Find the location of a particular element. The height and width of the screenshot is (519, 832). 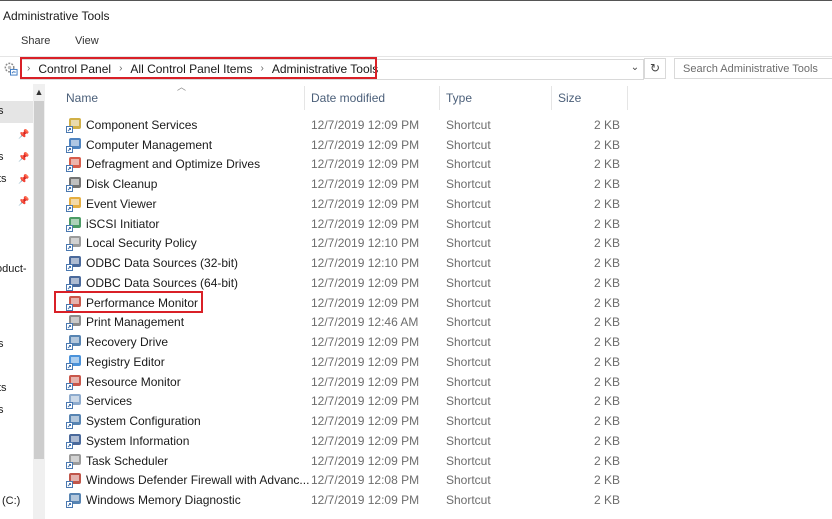

window-title: Administrative Tools is located at coordinates (56, 16).